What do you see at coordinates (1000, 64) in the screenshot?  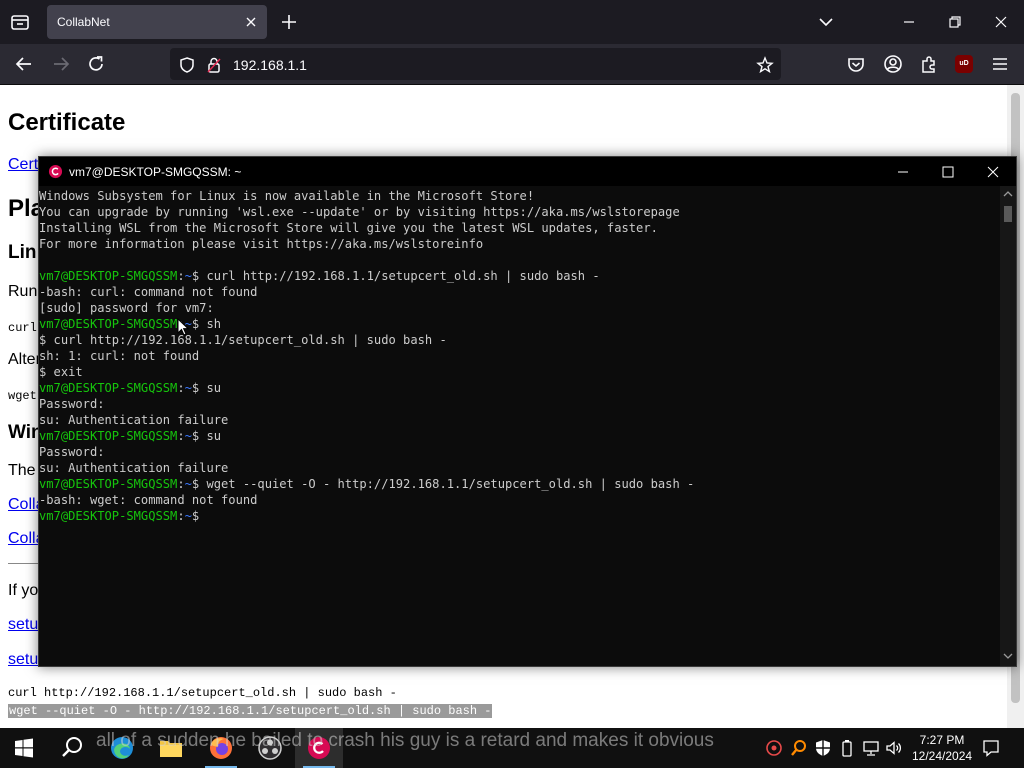 I see `menu-hamburger-icon` at bounding box center [1000, 64].